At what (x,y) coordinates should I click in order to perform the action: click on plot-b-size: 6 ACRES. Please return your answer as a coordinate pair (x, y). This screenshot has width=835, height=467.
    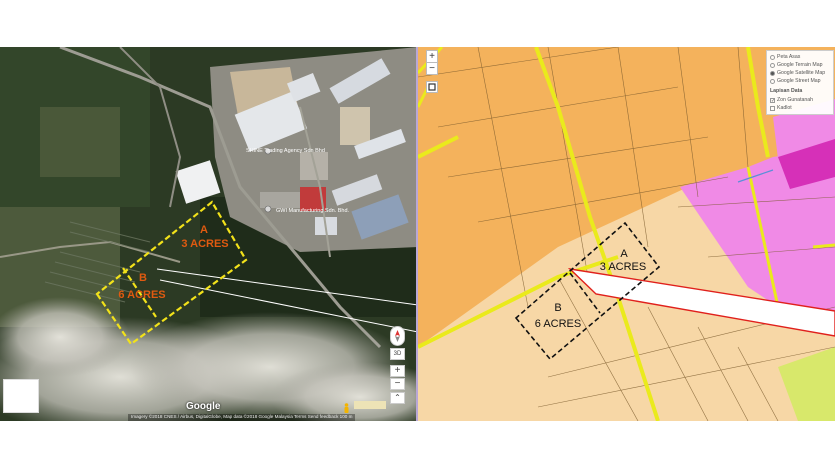
    Looking at the image, I should click on (141, 295).